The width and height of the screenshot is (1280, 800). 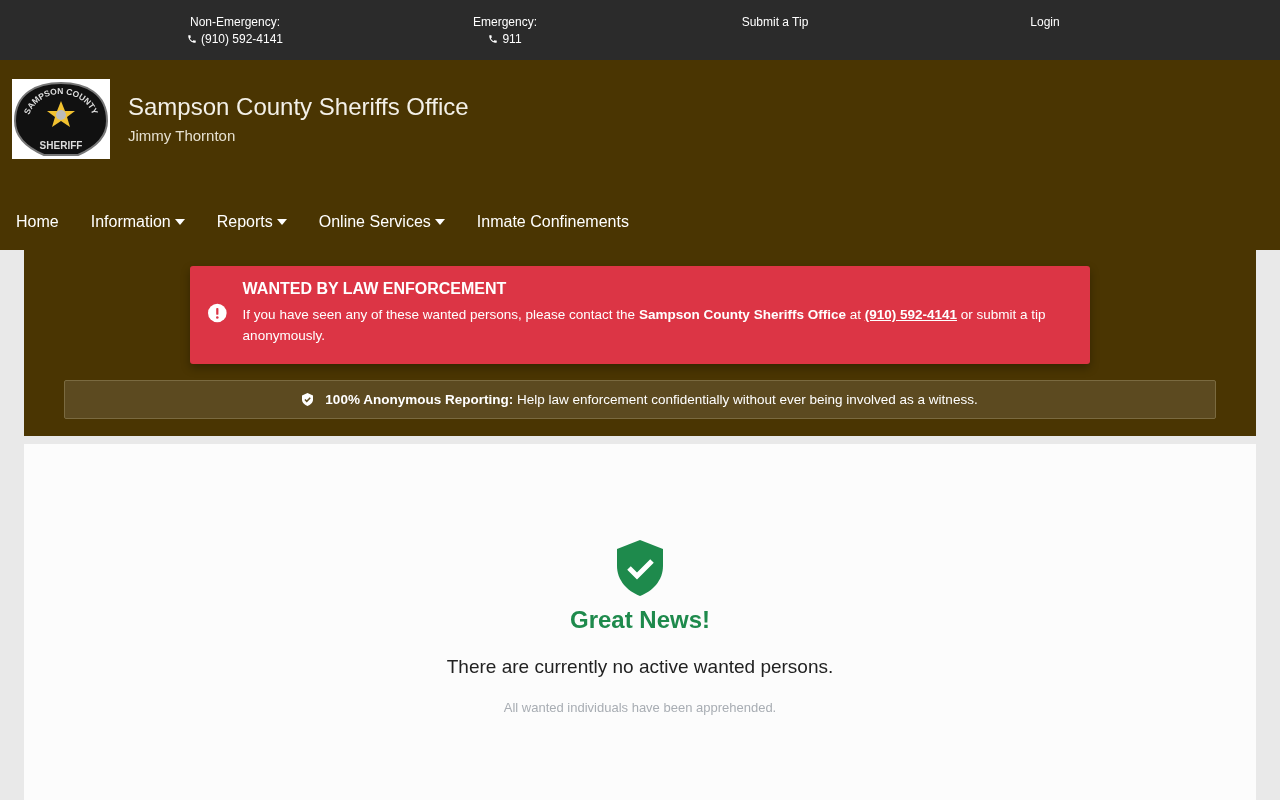 I want to click on notice-text: 100% Anonymous Reporting: Help law enforcement confidentially without ever being involved as a witness., so click(x=651, y=399).